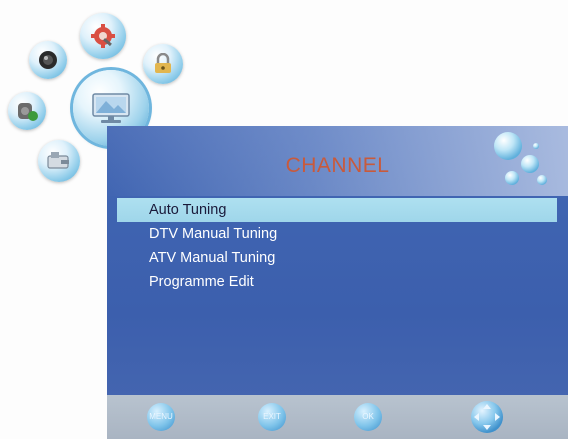 The width and height of the screenshot is (568, 439). What do you see at coordinates (103, 36) in the screenshot?
I see `setup-menu-icon` at bounding box center [103, 36].